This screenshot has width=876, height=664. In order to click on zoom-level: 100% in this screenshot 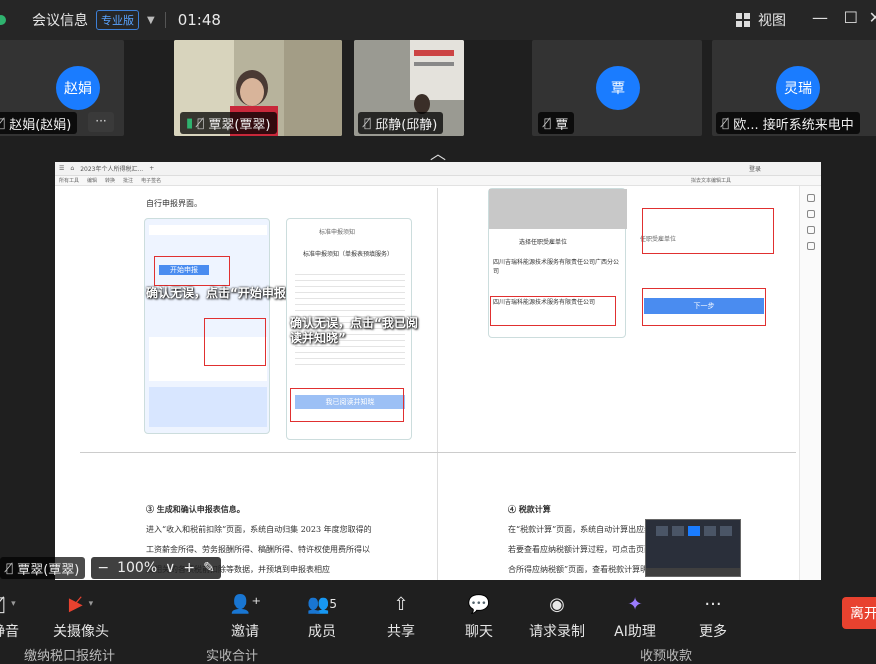, I will do `click(137, 568)`.